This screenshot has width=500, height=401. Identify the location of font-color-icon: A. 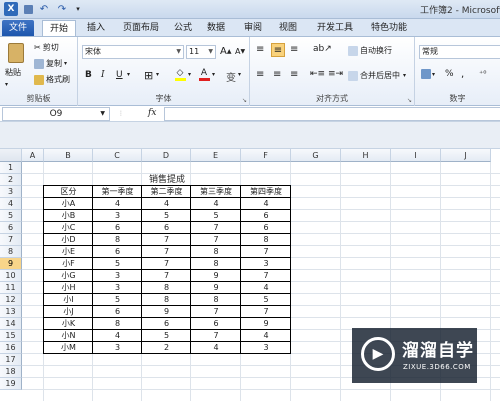
(204, 75).